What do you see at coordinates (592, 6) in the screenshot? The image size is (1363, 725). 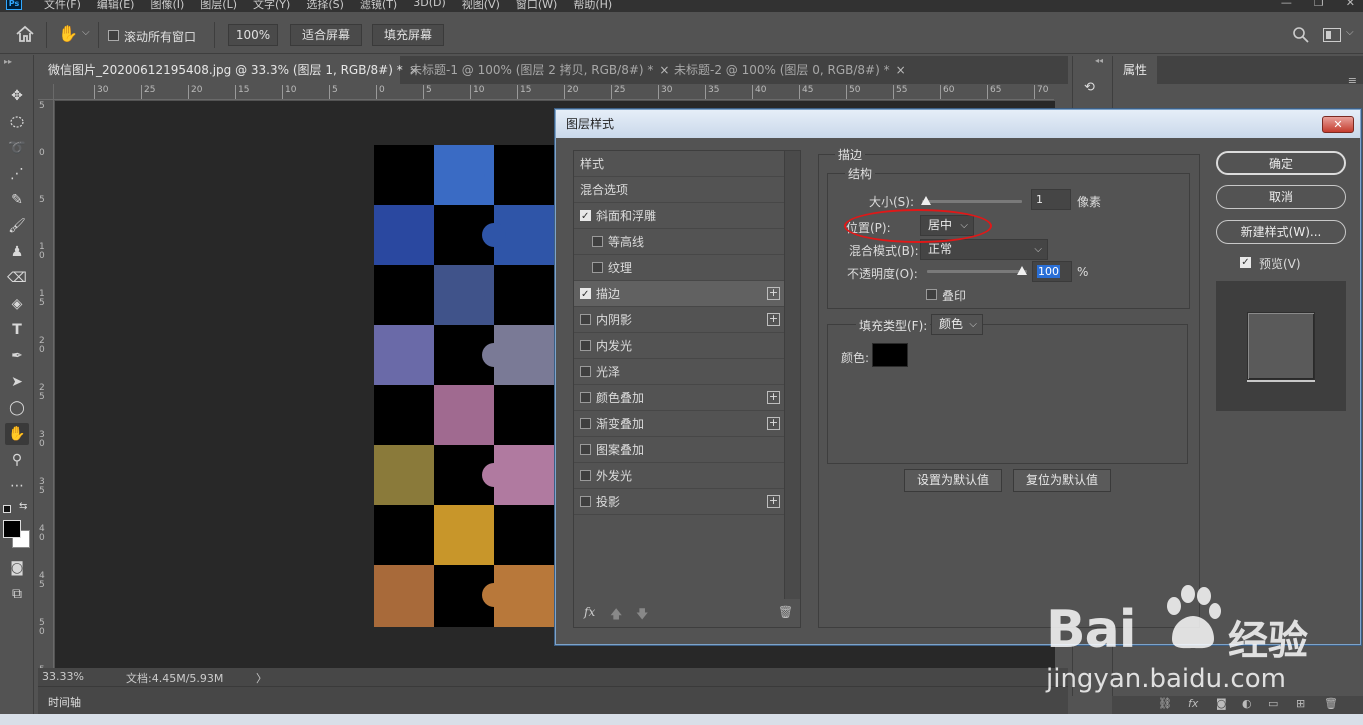 I see `menu-item: 帮助(H)` at bounding box center [592, 6].